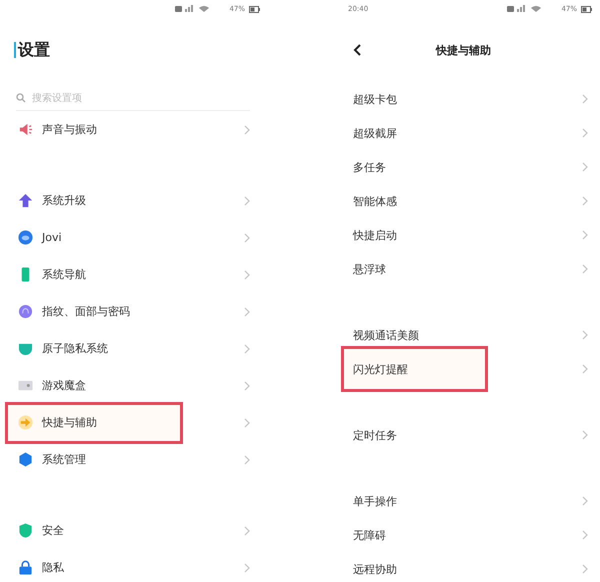 Image resolution: width=600 pixels, height=582 pixels. Describe the element at coordinates (52, 237) in the screenshot. I see `item-label: Jovi` at that location.